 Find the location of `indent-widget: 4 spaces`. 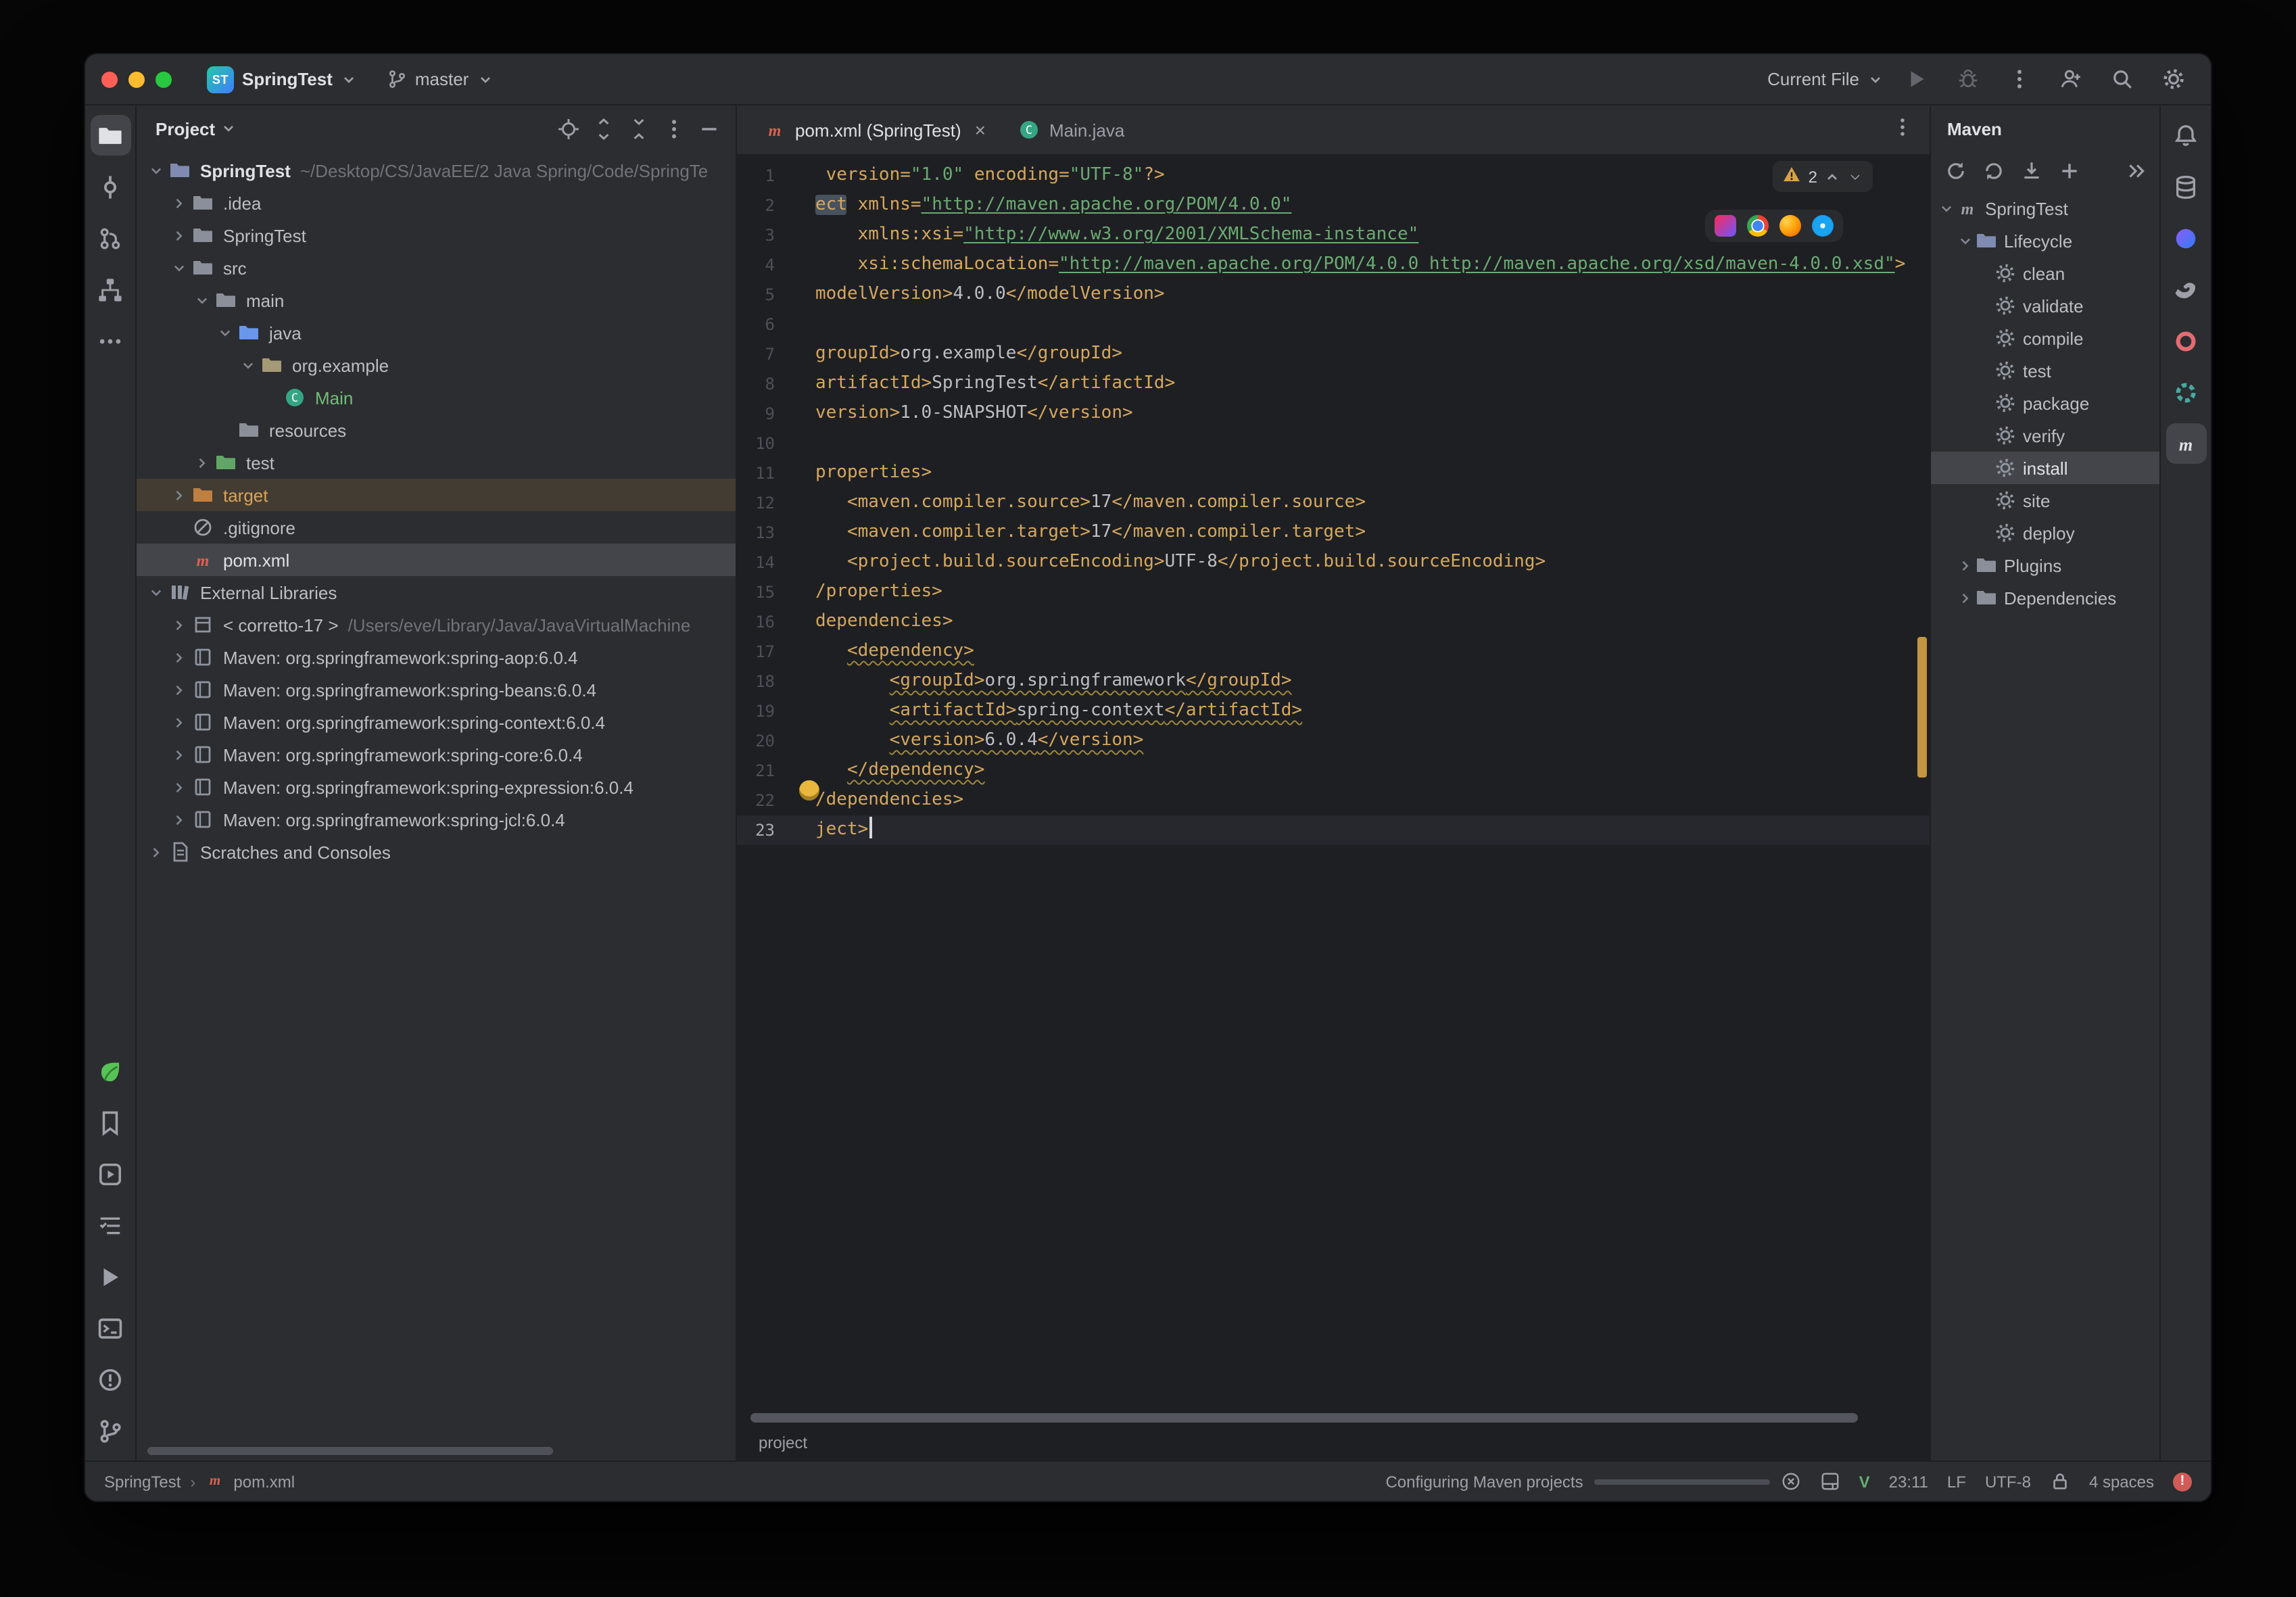

indent-widget: 4 spaces is located at coordinates (2121, 1482).